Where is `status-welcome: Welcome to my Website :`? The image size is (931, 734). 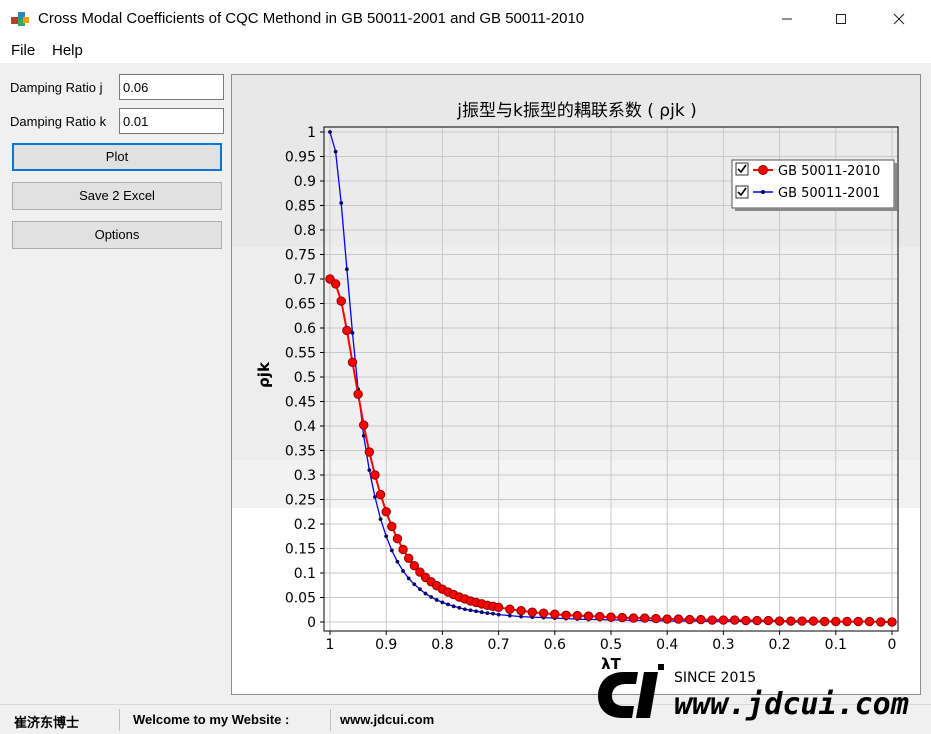 status-welcome: Welcome to my Website : is located at coordinates (211, 719).